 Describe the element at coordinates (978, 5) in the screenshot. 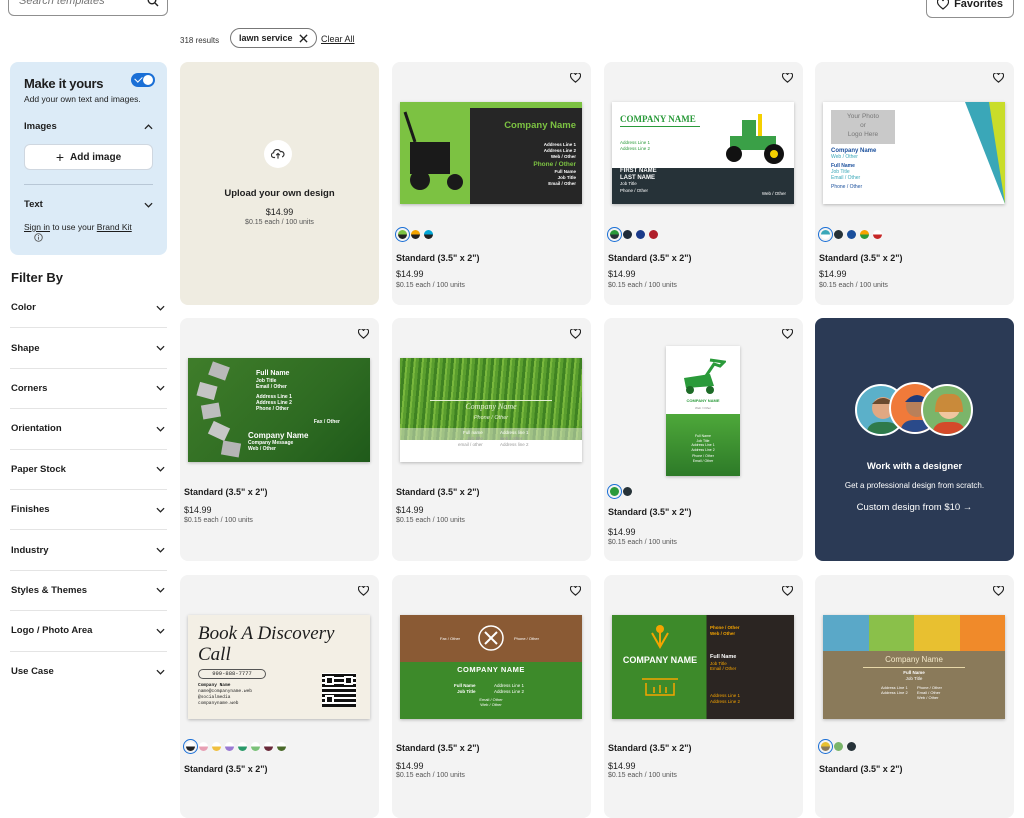

I see `favorites-label: Favorites` at that location.